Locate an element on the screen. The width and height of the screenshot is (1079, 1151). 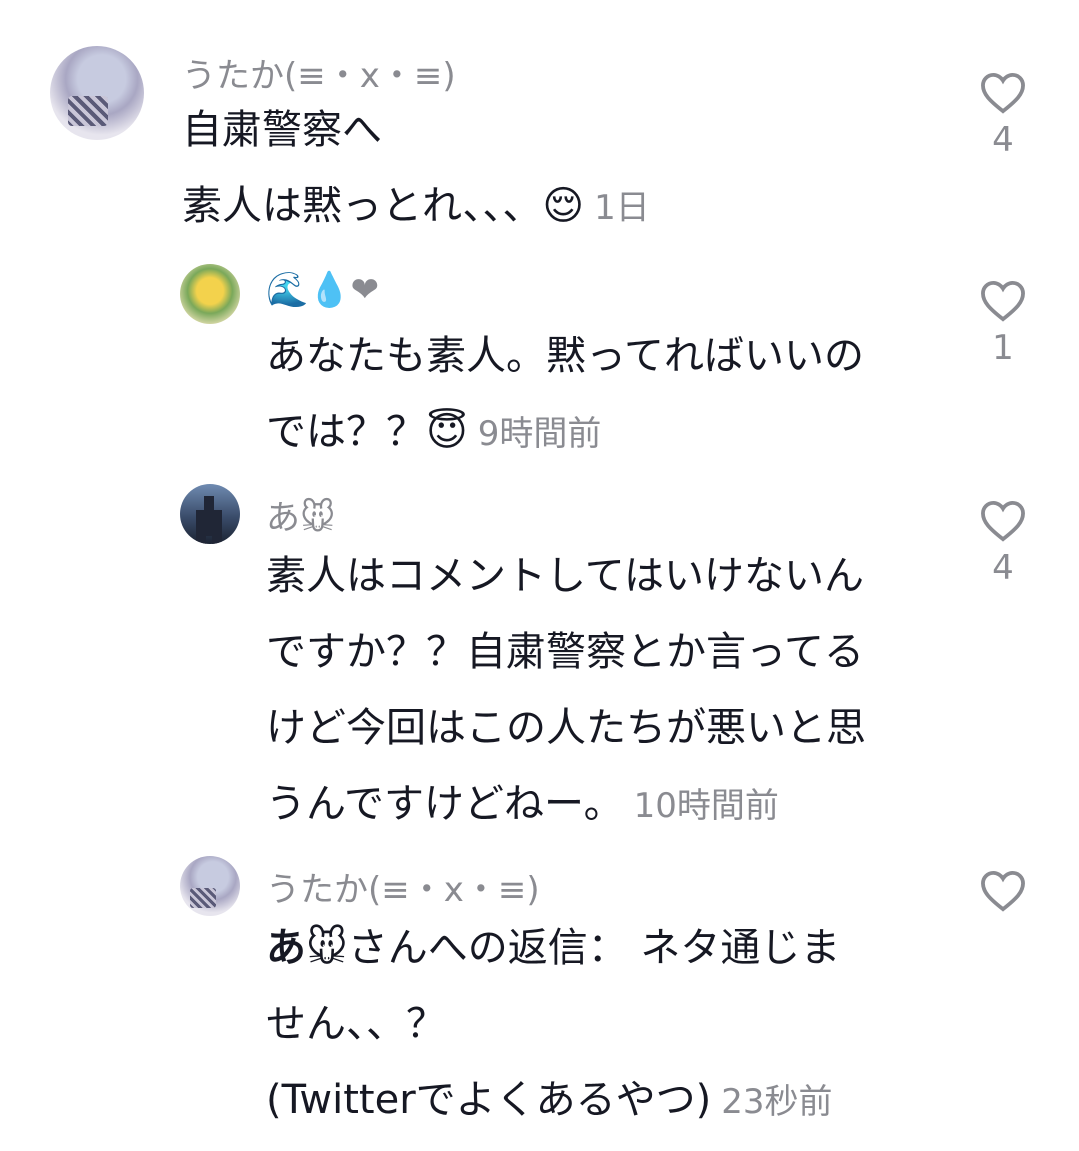
like-count: 1 is located at coordinates (1003, 348).